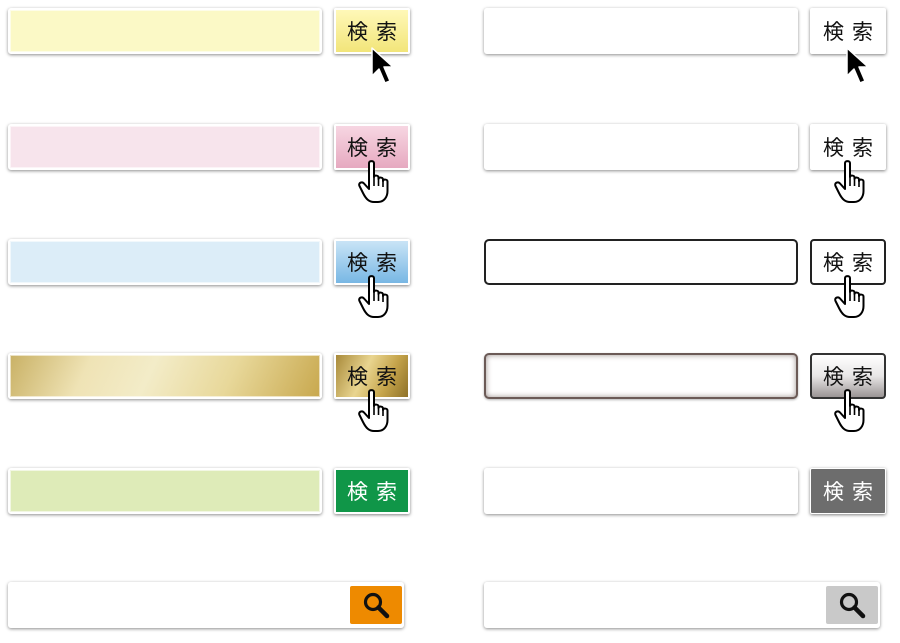 The image size is (900, 643). What do you see at coordinates (372, 262) in the screenshot?
I see `search-button-blue: 検索` at bounding box center [372, 262].